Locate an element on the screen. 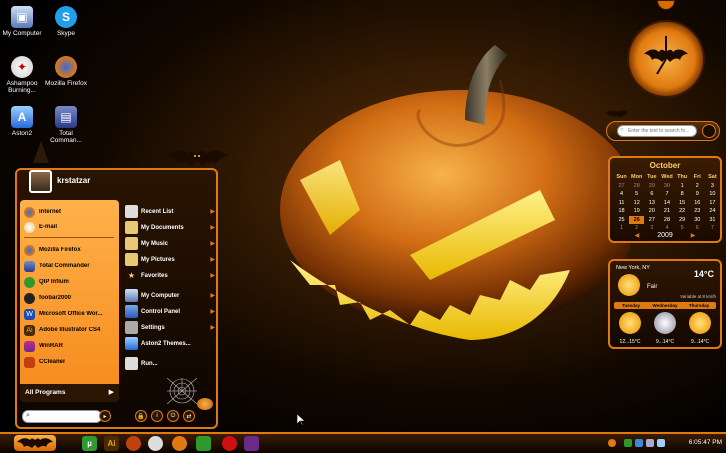 This screenshot has height=453, width=726. calendar-prev-button: ◀ is located at coordinates (637, 236).